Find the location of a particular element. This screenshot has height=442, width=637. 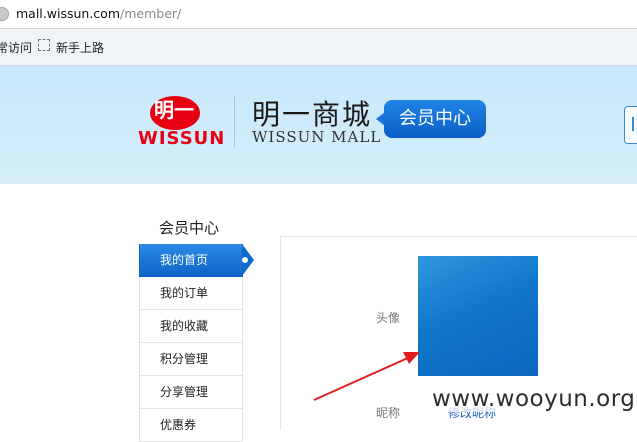

arrow-shaft is located at coordinates (362, 378).